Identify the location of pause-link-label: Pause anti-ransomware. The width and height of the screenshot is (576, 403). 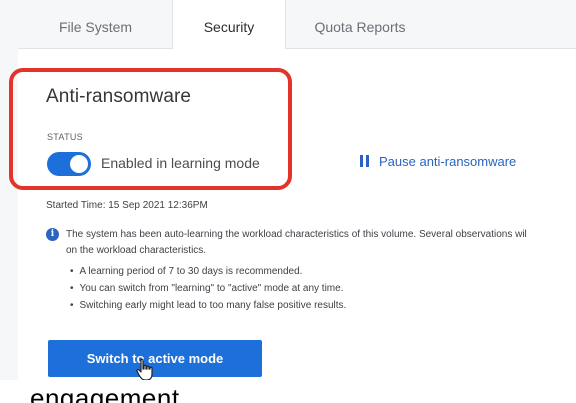
(448, 161).